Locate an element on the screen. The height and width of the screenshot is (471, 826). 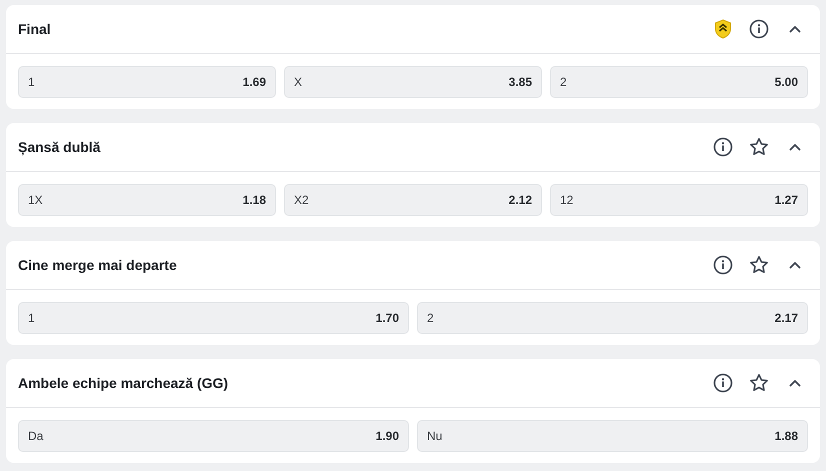
odds-button: X 3.85 is located at coordinates (413, 82).